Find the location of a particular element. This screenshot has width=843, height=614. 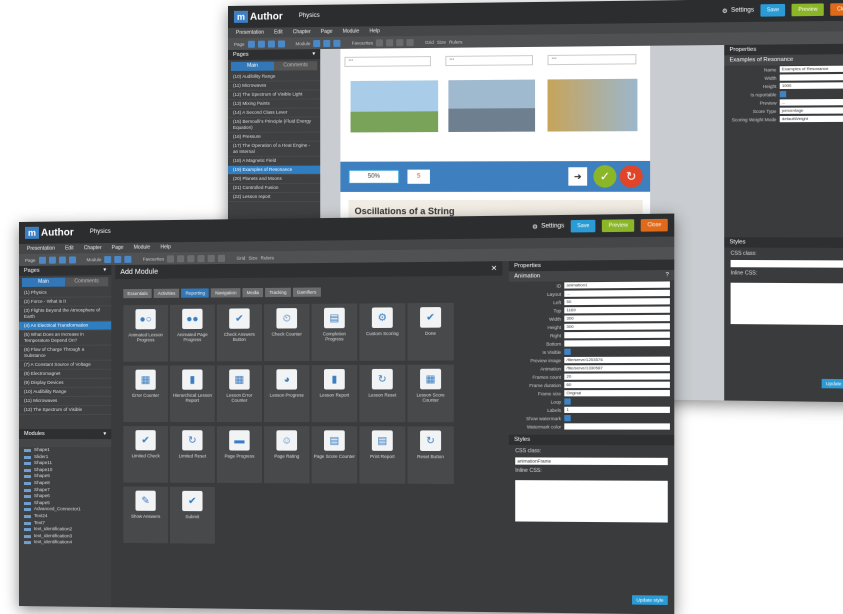

preview-button: Preview is located at coordinates (618, 226).